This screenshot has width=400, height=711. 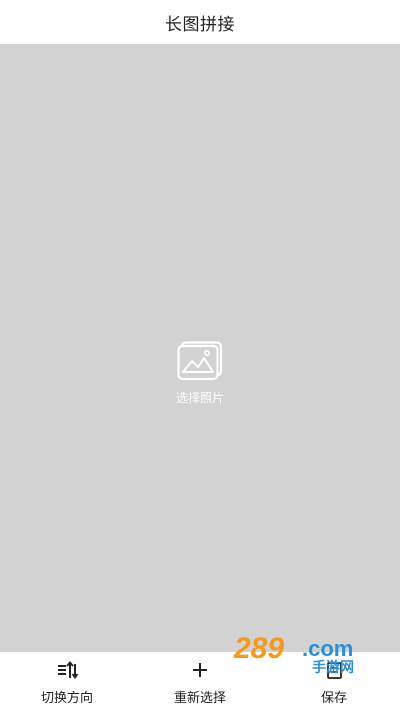 I want to click on image-icon, so click(x=200, y=361).